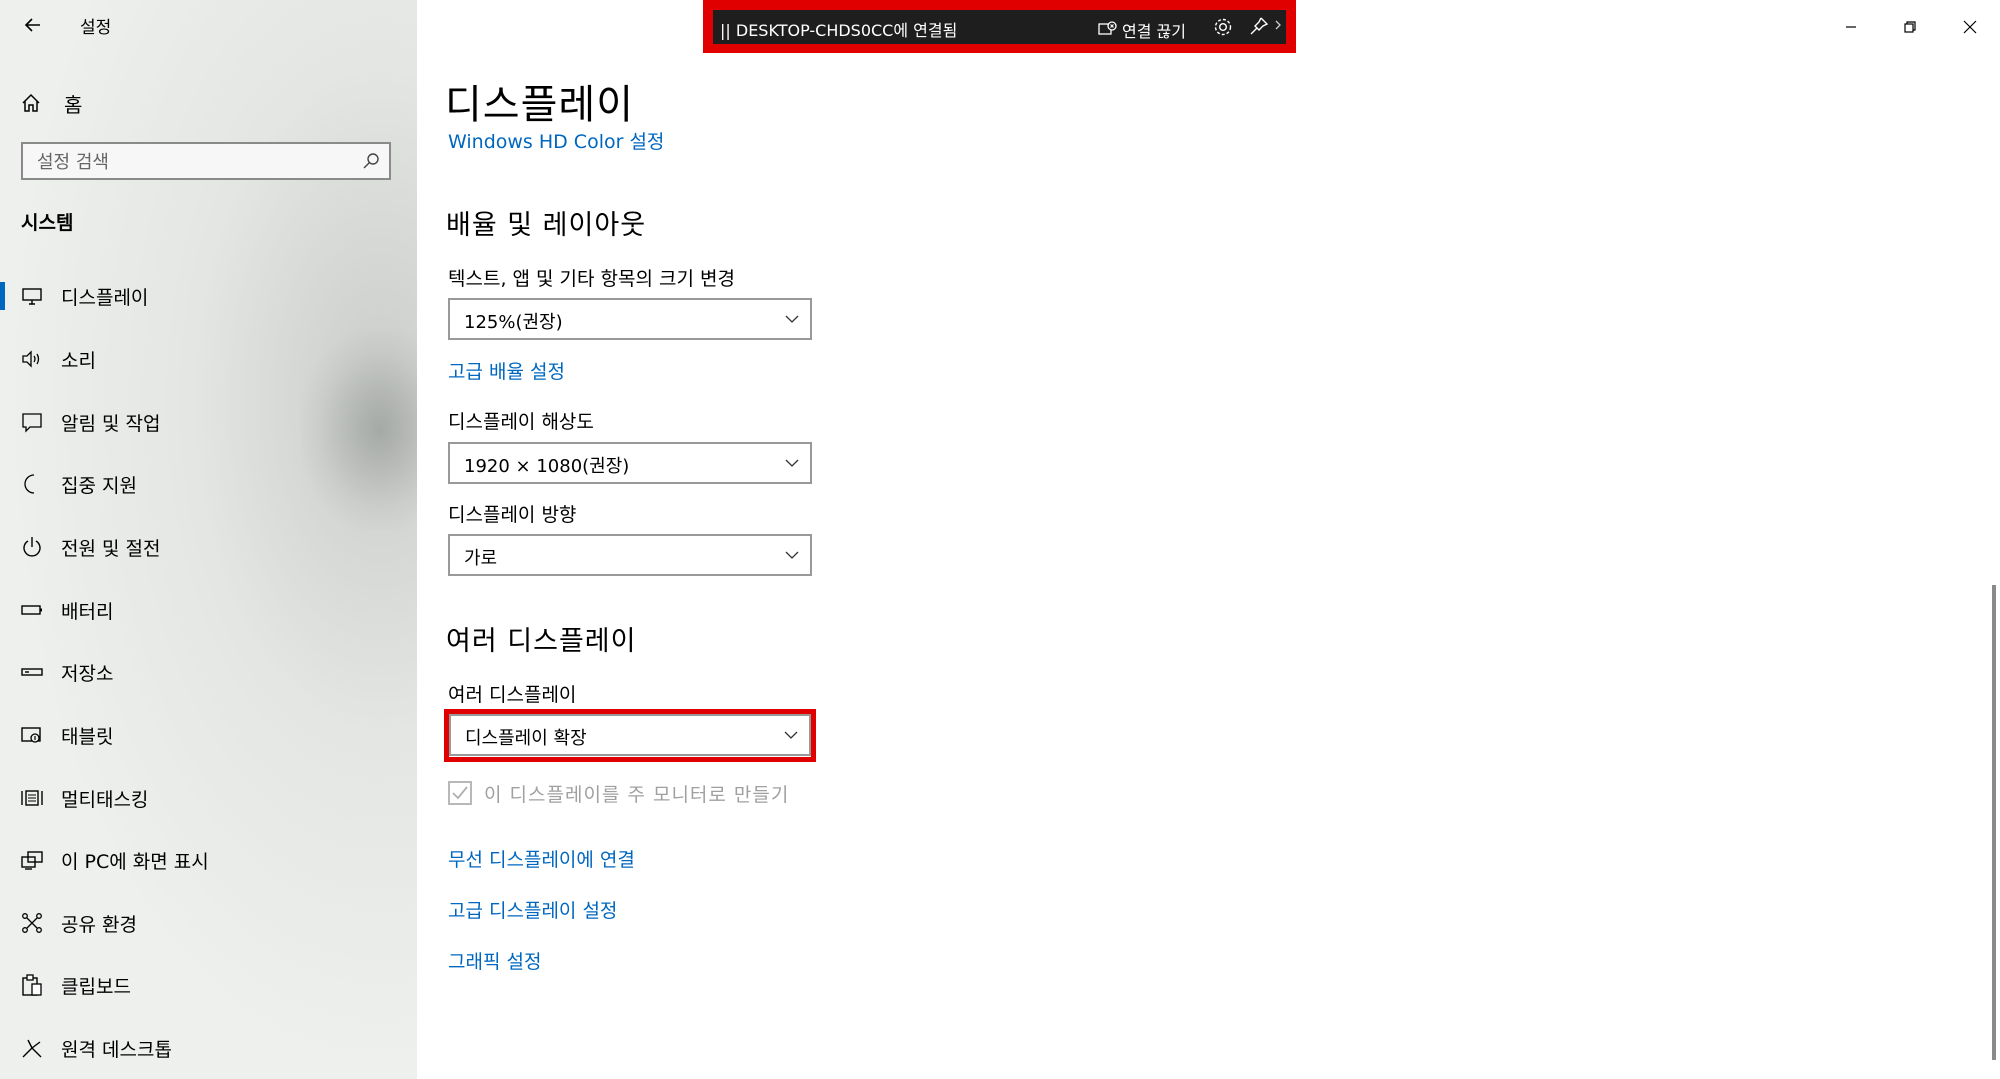 The width and height of the screenshot is (2000, 1079). What do you see at coordinates (87, 612) in the screenshot?
I see `sidebar-item-label: 배터리` at bounding box center [87, 612].